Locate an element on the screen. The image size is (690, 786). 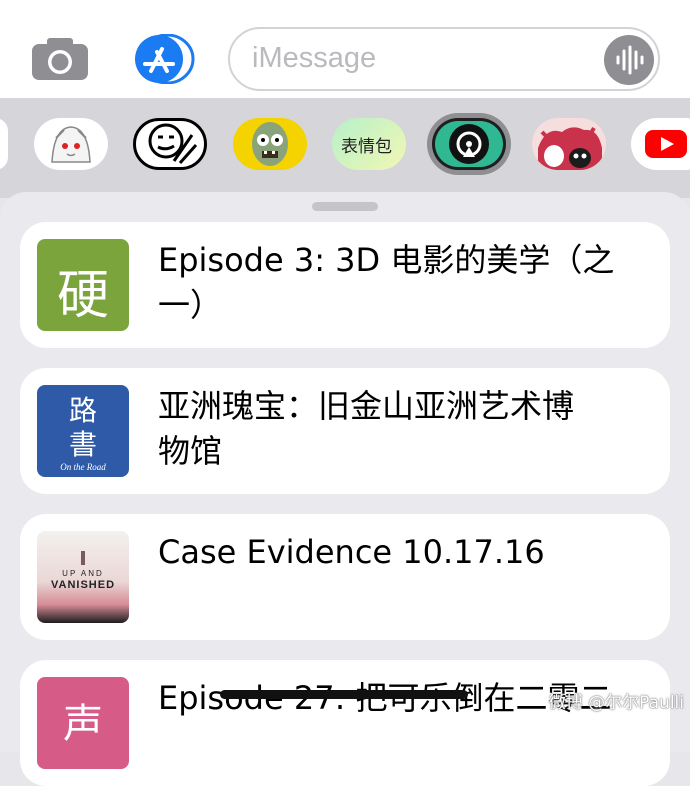
monster-sticker-icon is located at coordinates (569, 144).